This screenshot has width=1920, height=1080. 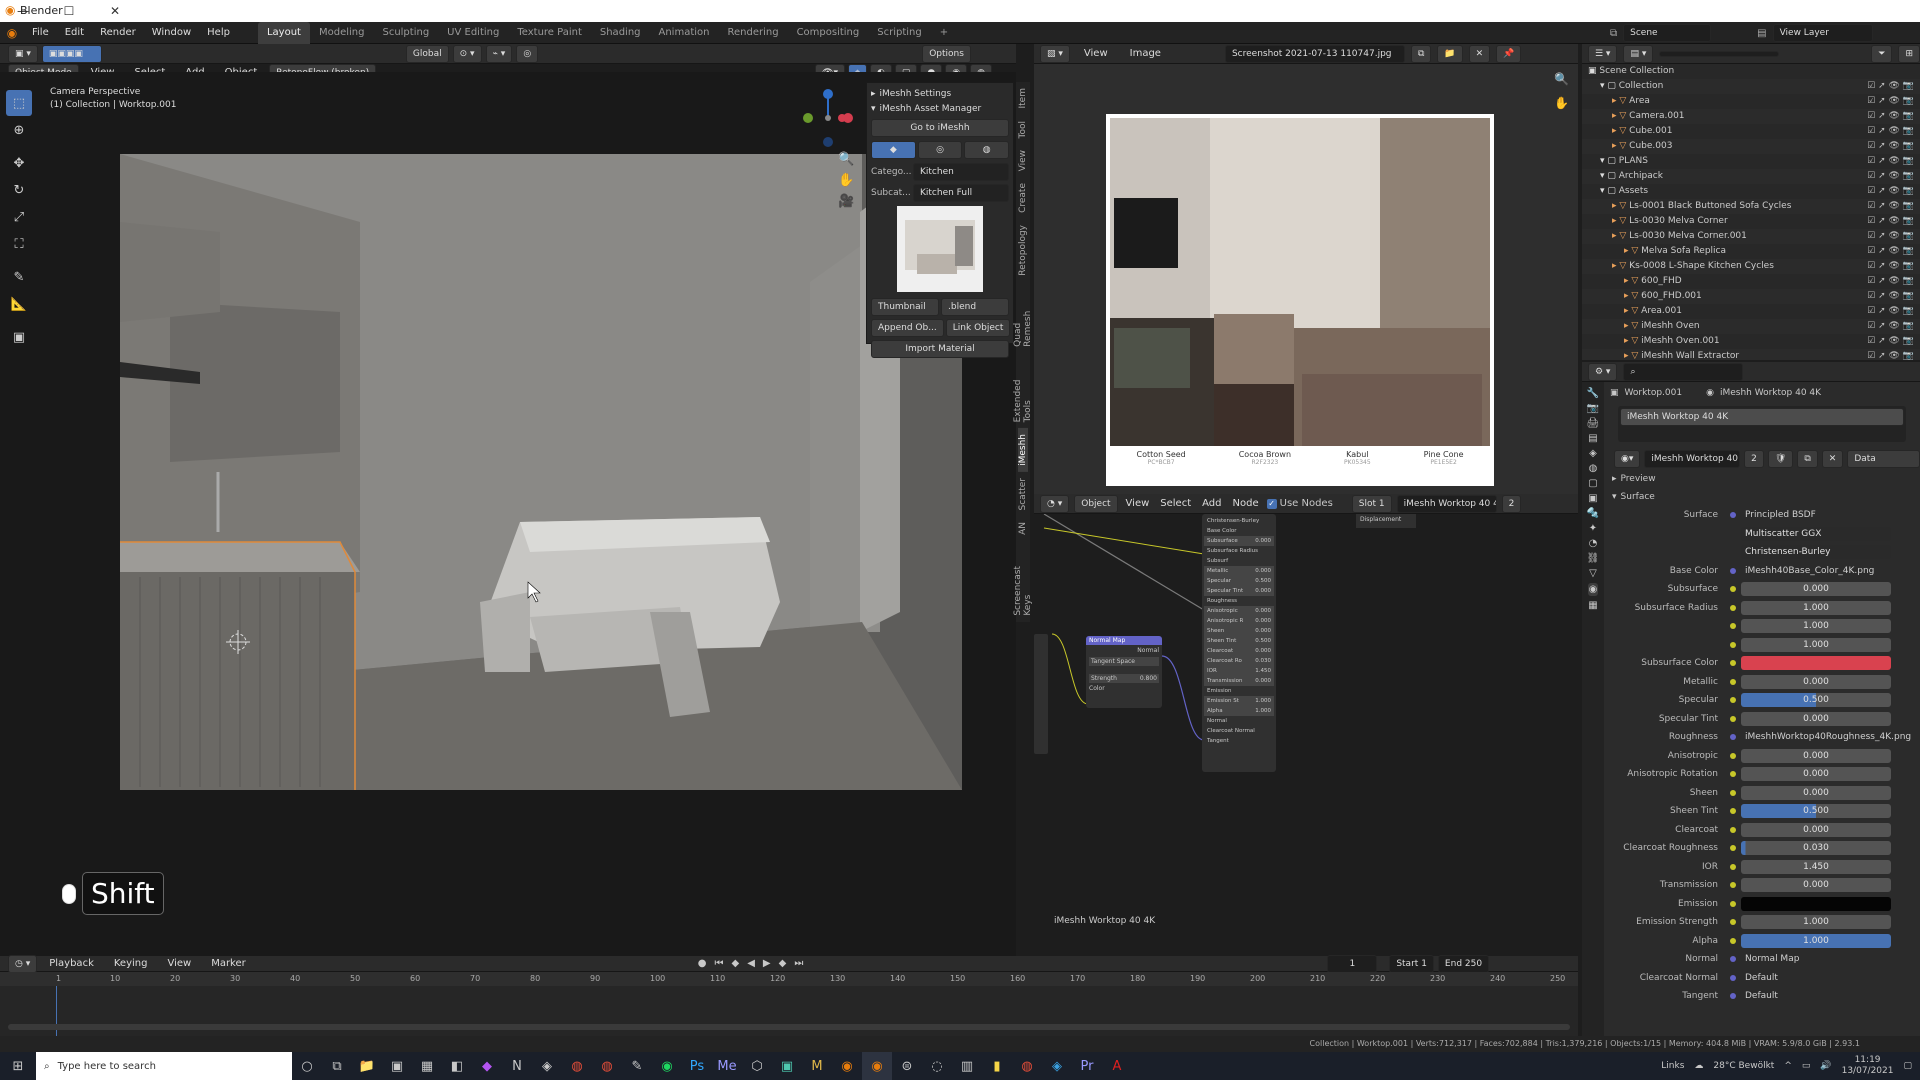 What do you see at coordinates (1592, 438) in the screenshot?
I see `view-layer-tab-icon: ▤` at bounding box center [1592, 438].